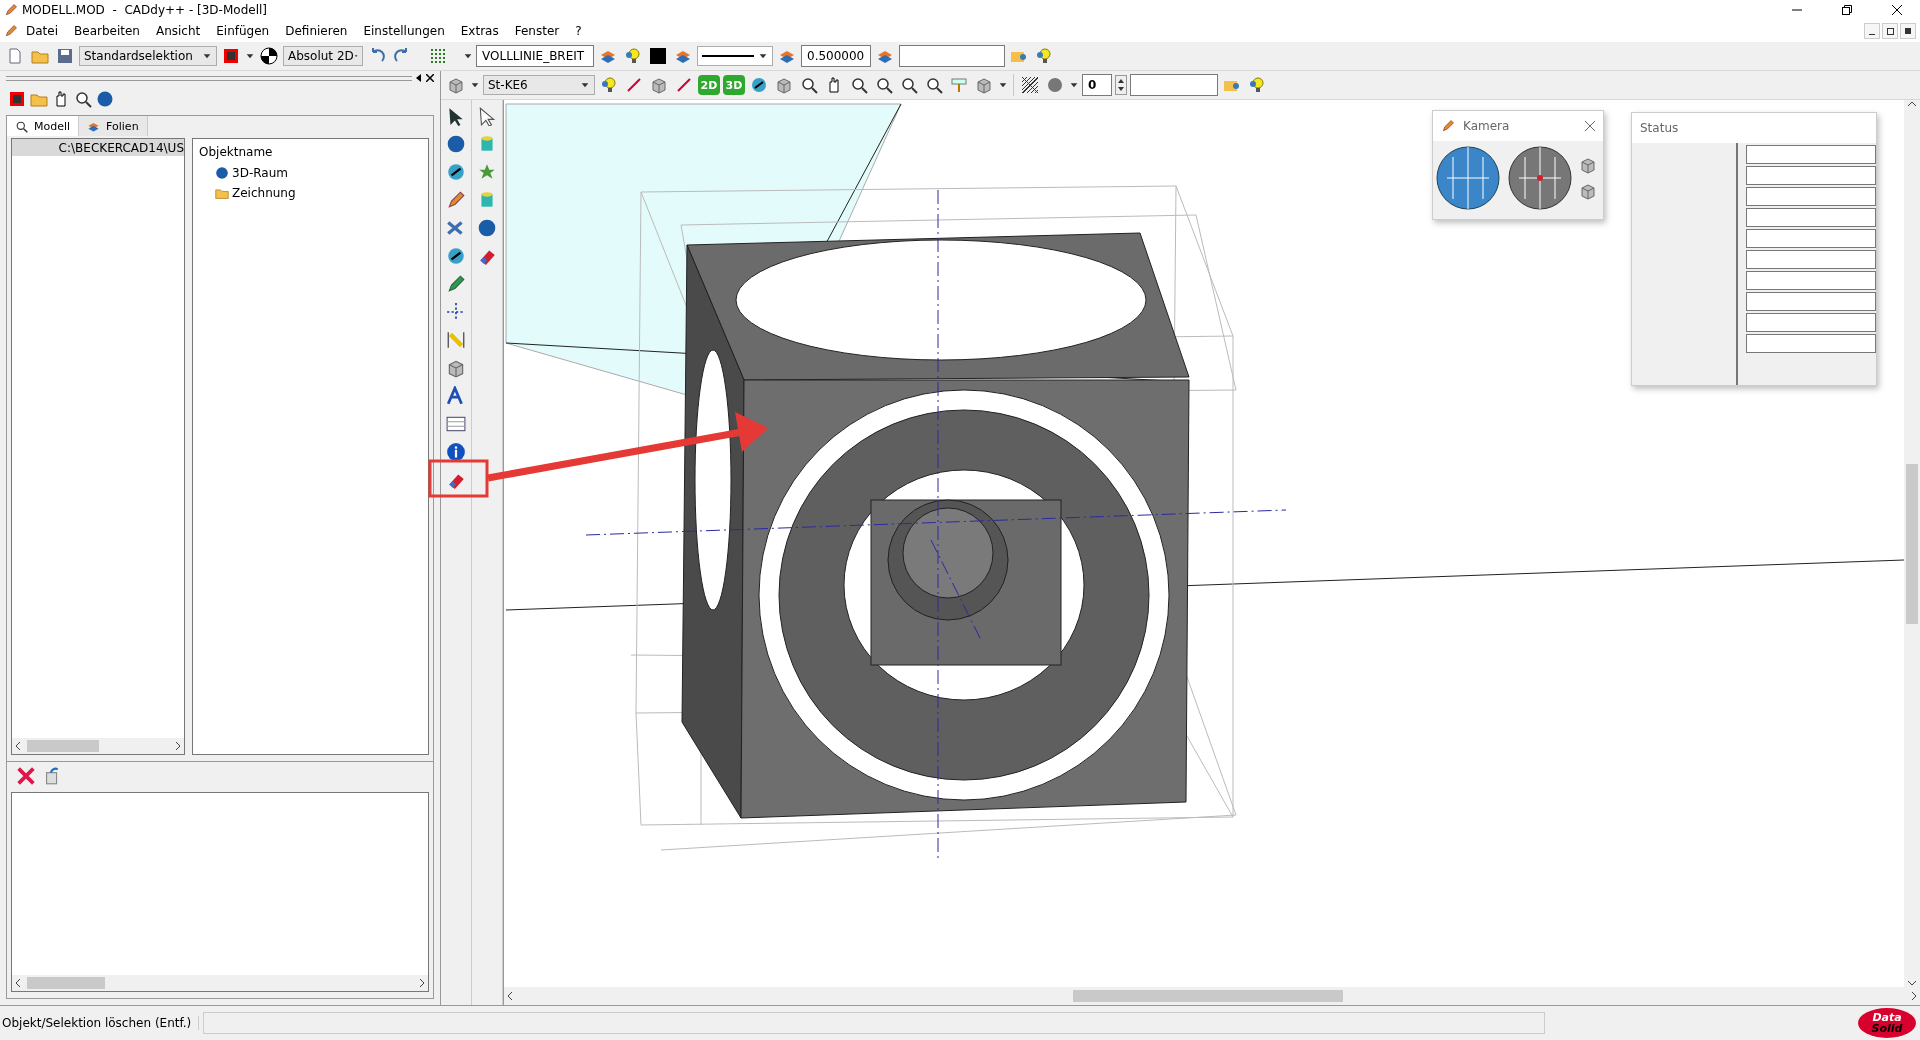  I want to click on highlight-frame, so click(458, 478).